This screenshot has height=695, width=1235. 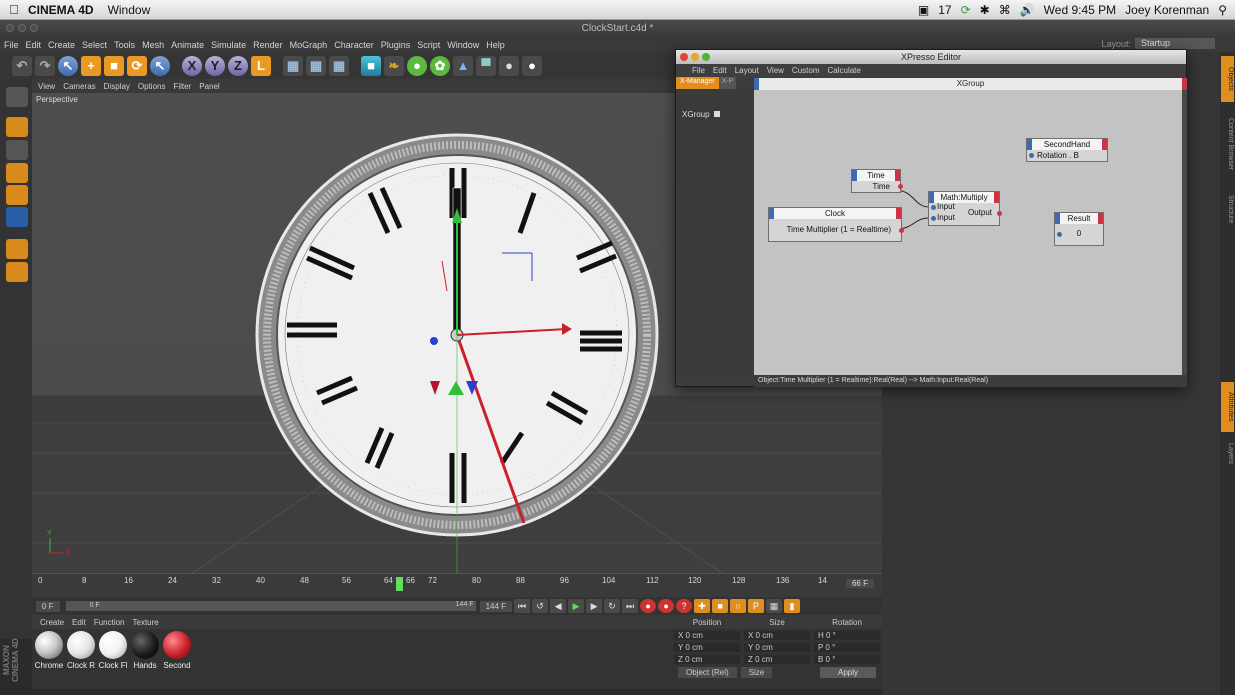 I want to click on spotlight-icon: ⚲, so click(x=1222, y=10).